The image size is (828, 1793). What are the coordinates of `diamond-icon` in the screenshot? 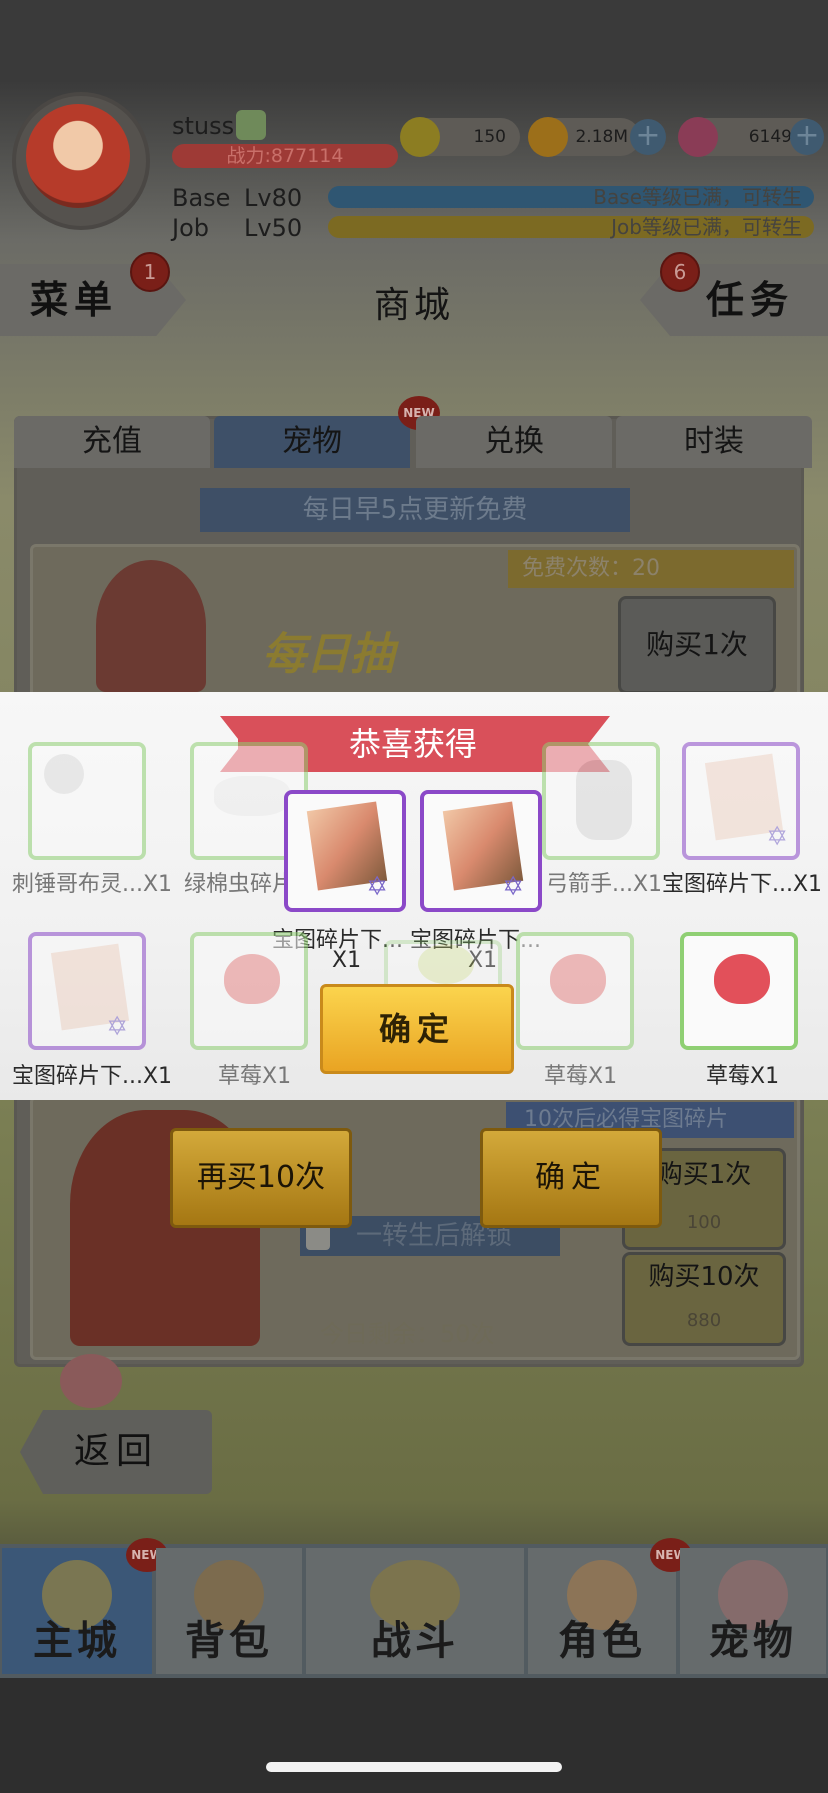 It's located at (698, 137).